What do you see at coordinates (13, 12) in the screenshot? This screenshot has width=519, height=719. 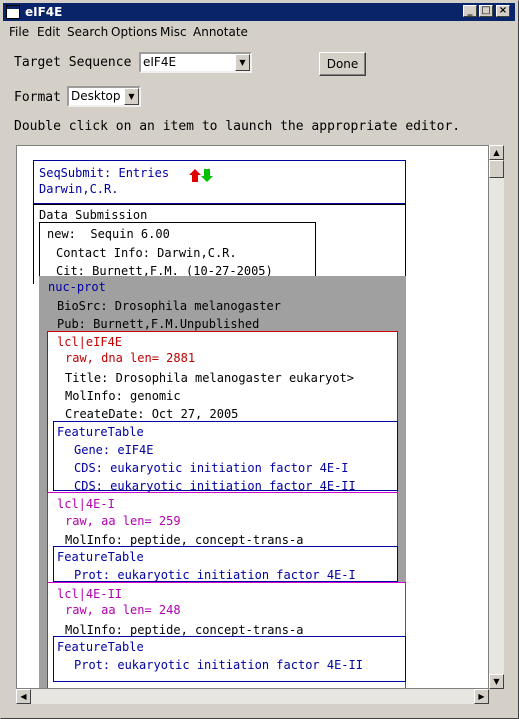 I see `window-icon` at bounding box center [13, 12].